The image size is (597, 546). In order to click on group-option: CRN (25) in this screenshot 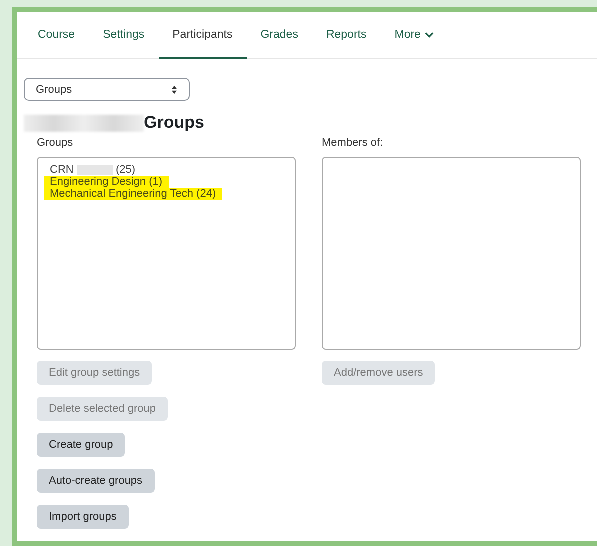, I will do `click(93, 170)`.